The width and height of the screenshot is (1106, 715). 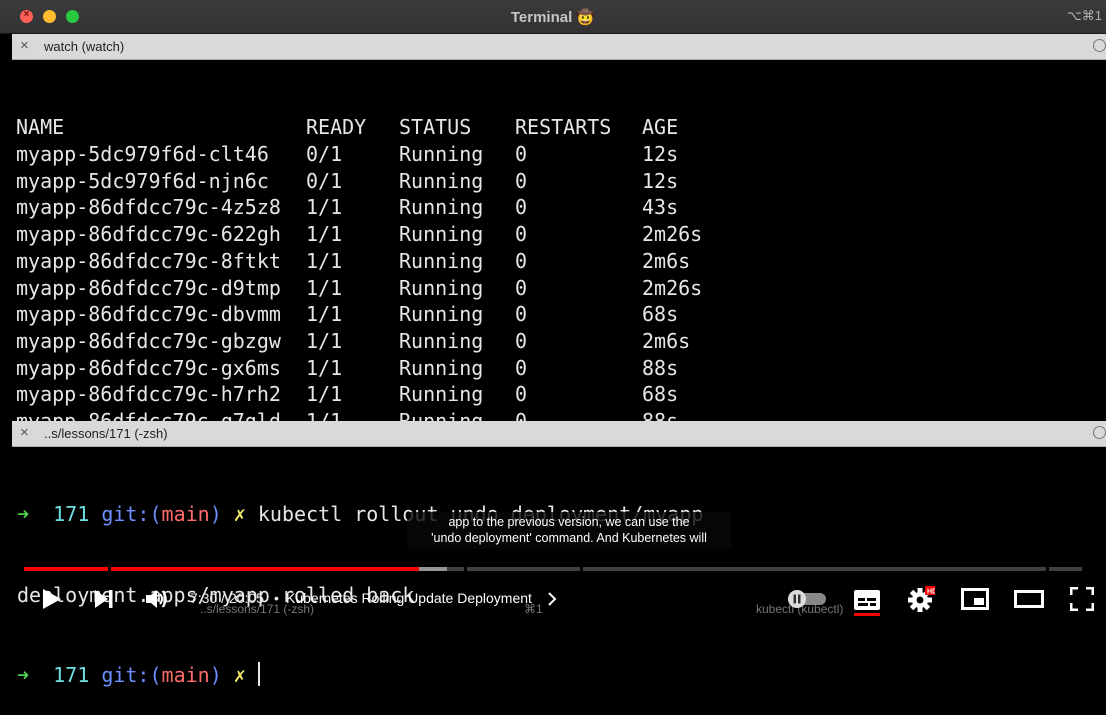 I want to click on next-button, so click(x=104, y=601).